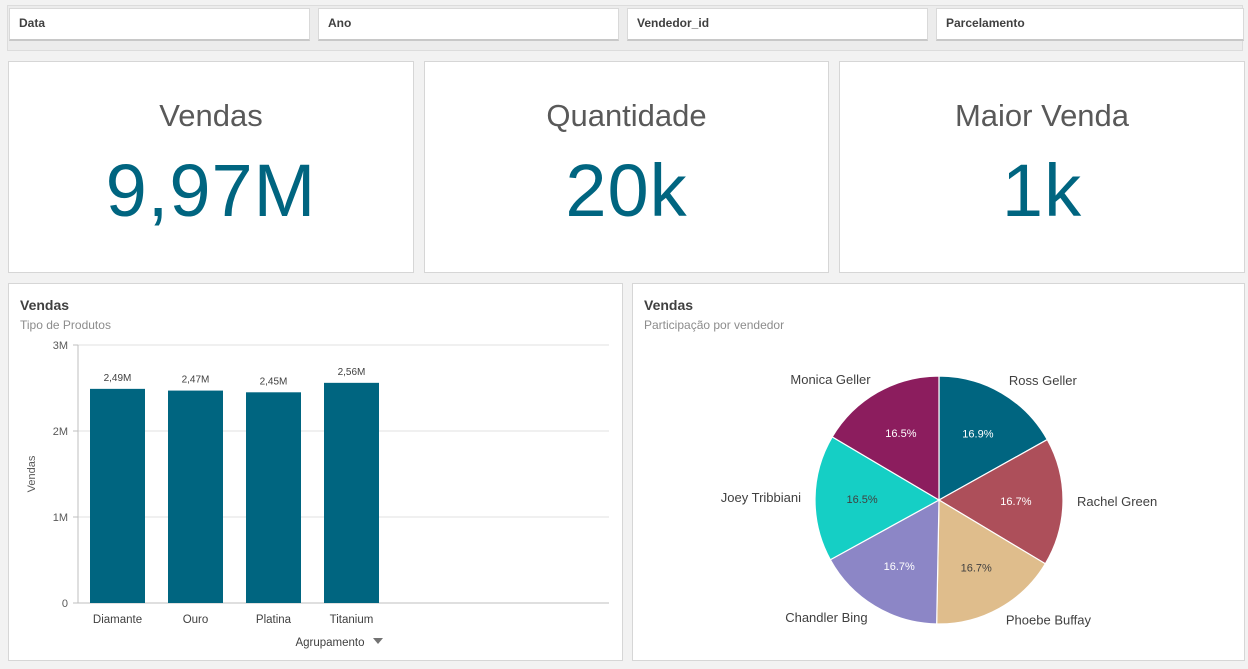 This screenshot has height=669, width=1248. I want to click on slice-name-label: Monica Geller, so click(830, 379).